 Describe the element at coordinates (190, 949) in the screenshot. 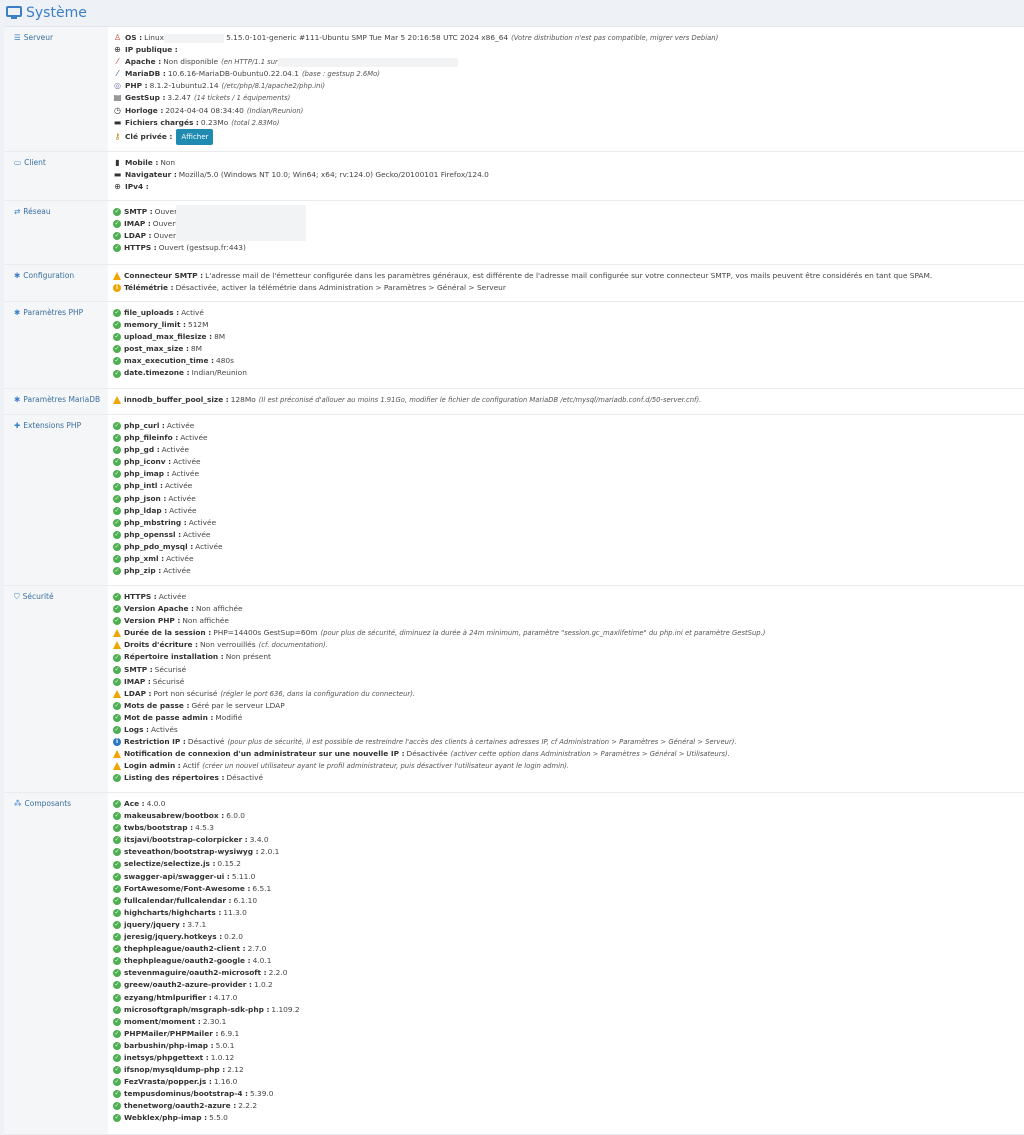

I see `component-item: ✓ thephpleague/oauth2-client :2.7.0` at that location.